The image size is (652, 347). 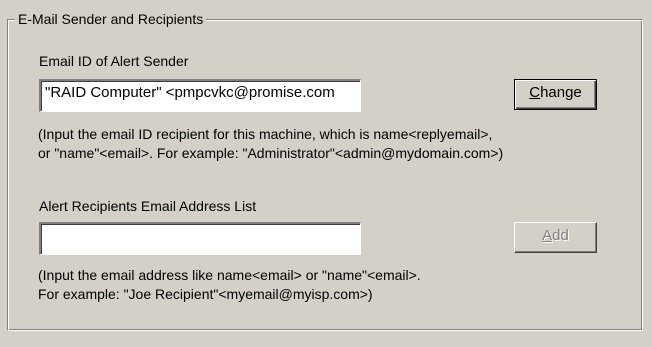 I want to click on add-button: Add, so click(x=555, y=237).